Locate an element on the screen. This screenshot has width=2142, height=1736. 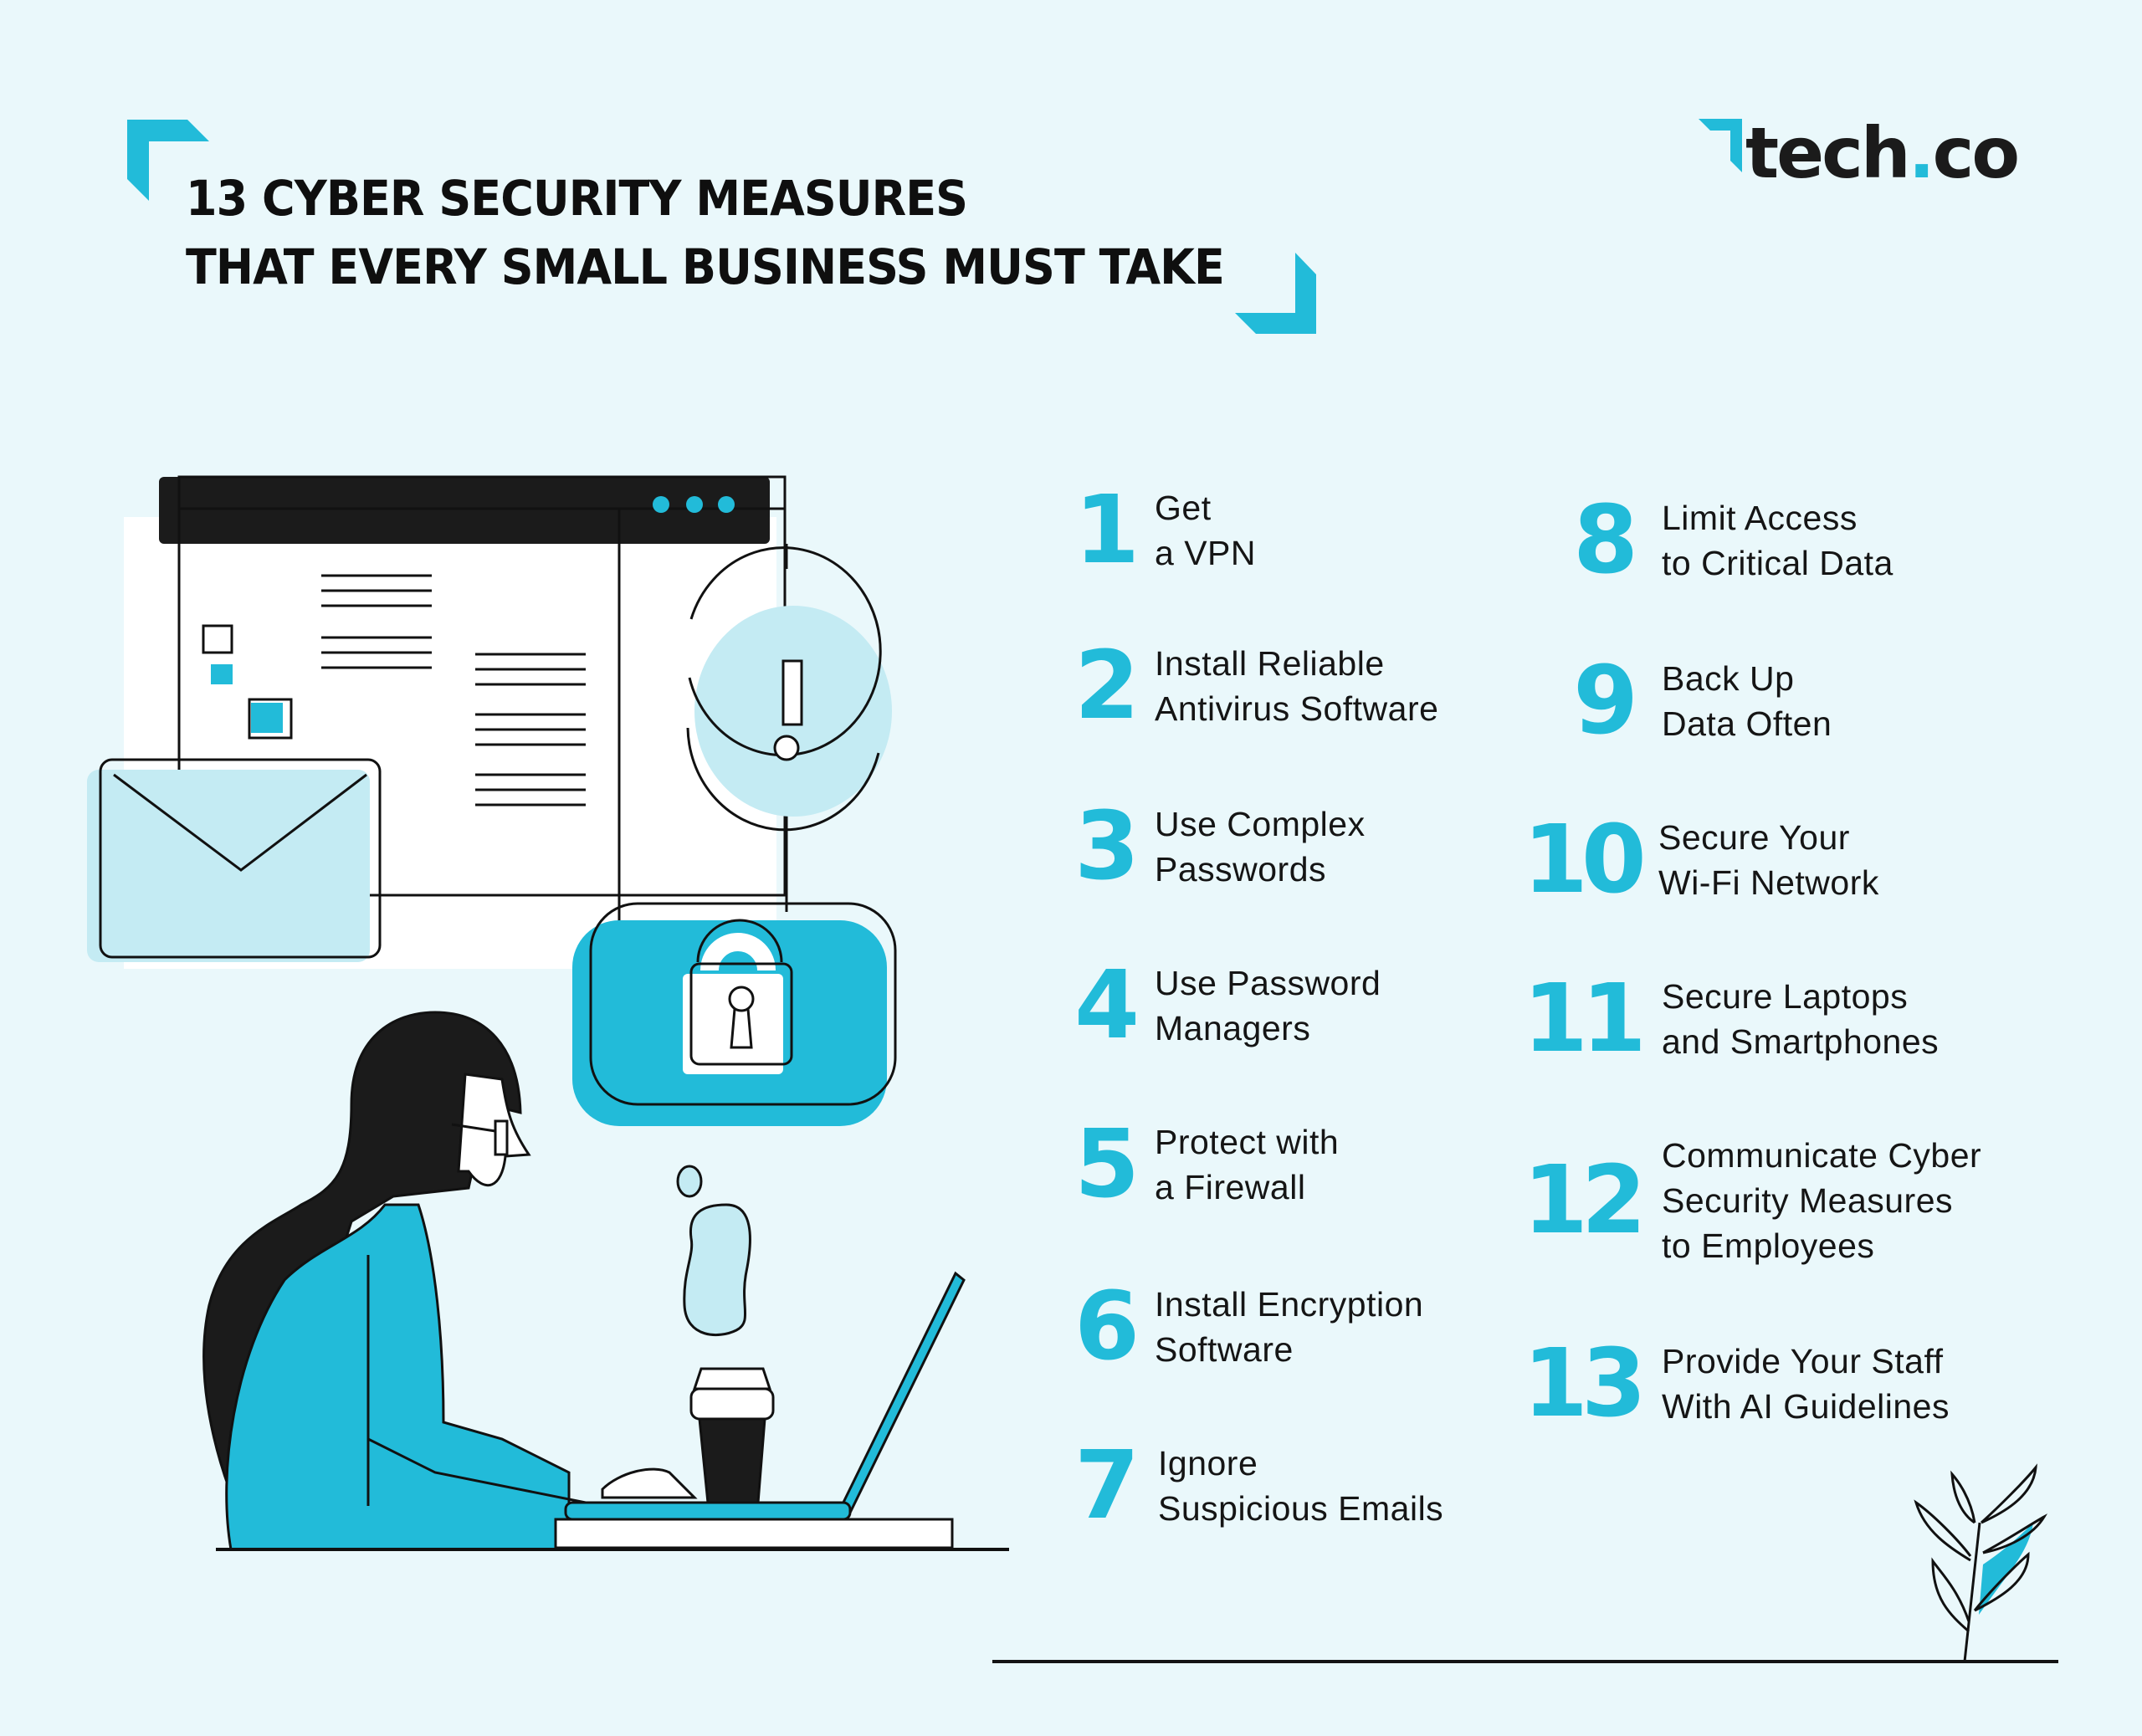
list-item: 7 Ignore Suspicious Emails is located at coordinates (1238, 1486).